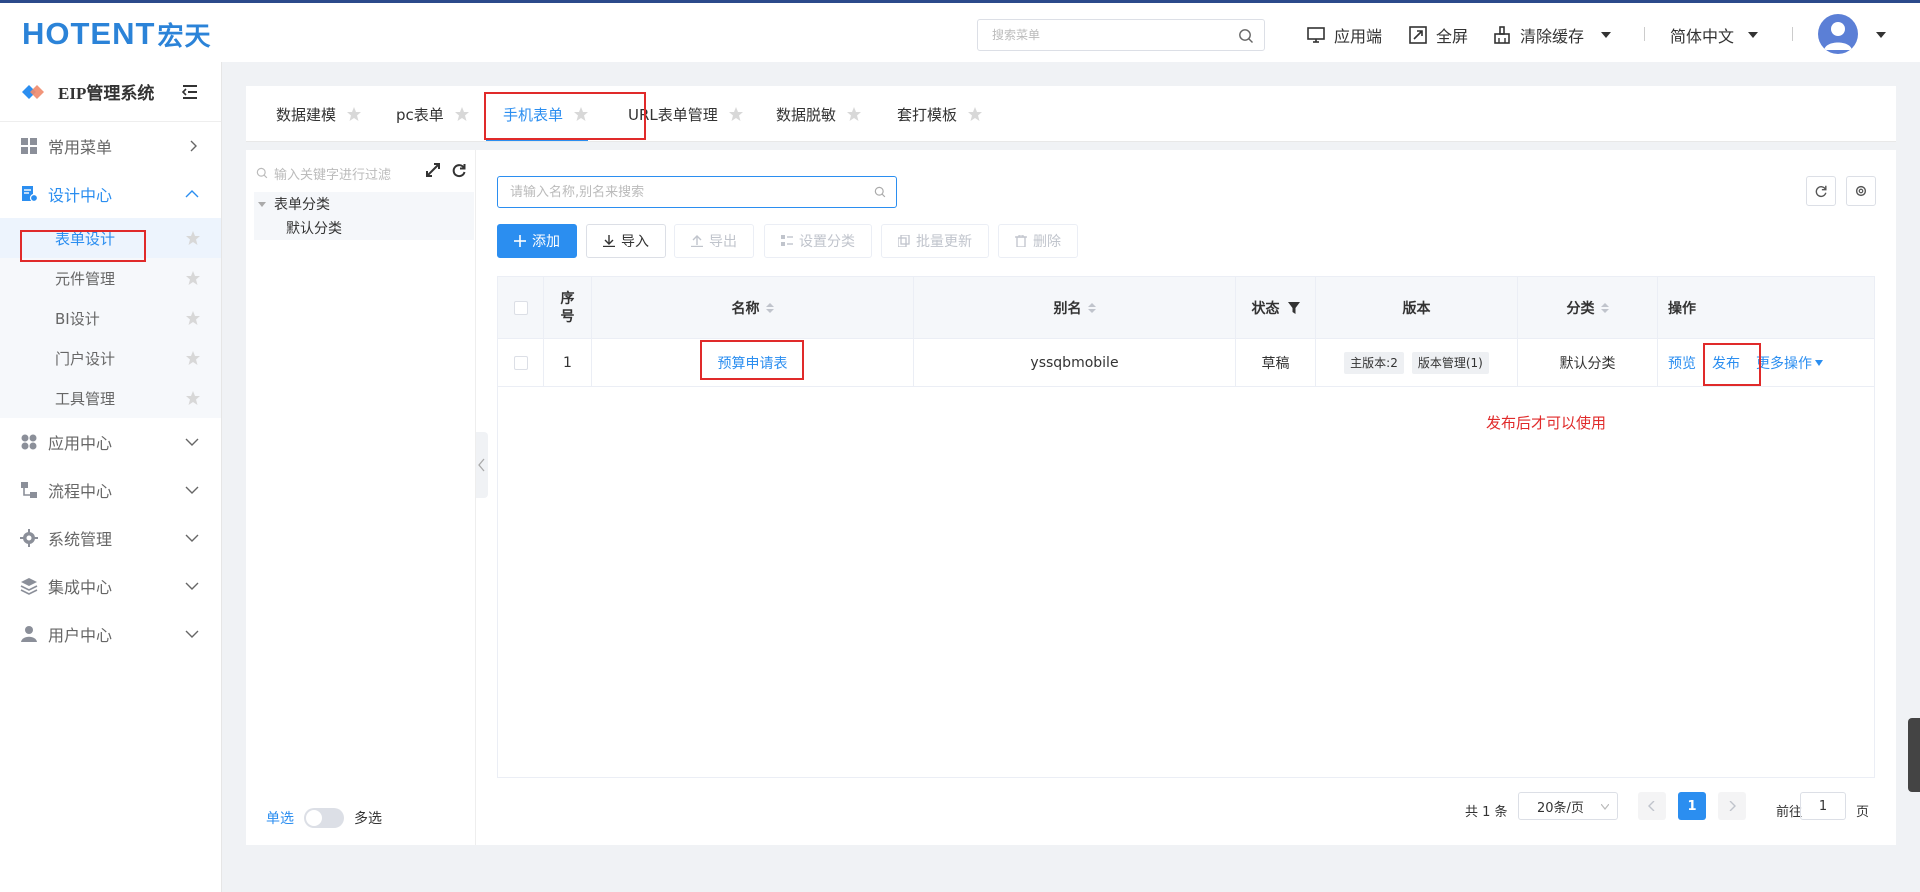 The image size is (1920, 892). I want to click on set-category-button-label: 设置分类, so click(827, 242).